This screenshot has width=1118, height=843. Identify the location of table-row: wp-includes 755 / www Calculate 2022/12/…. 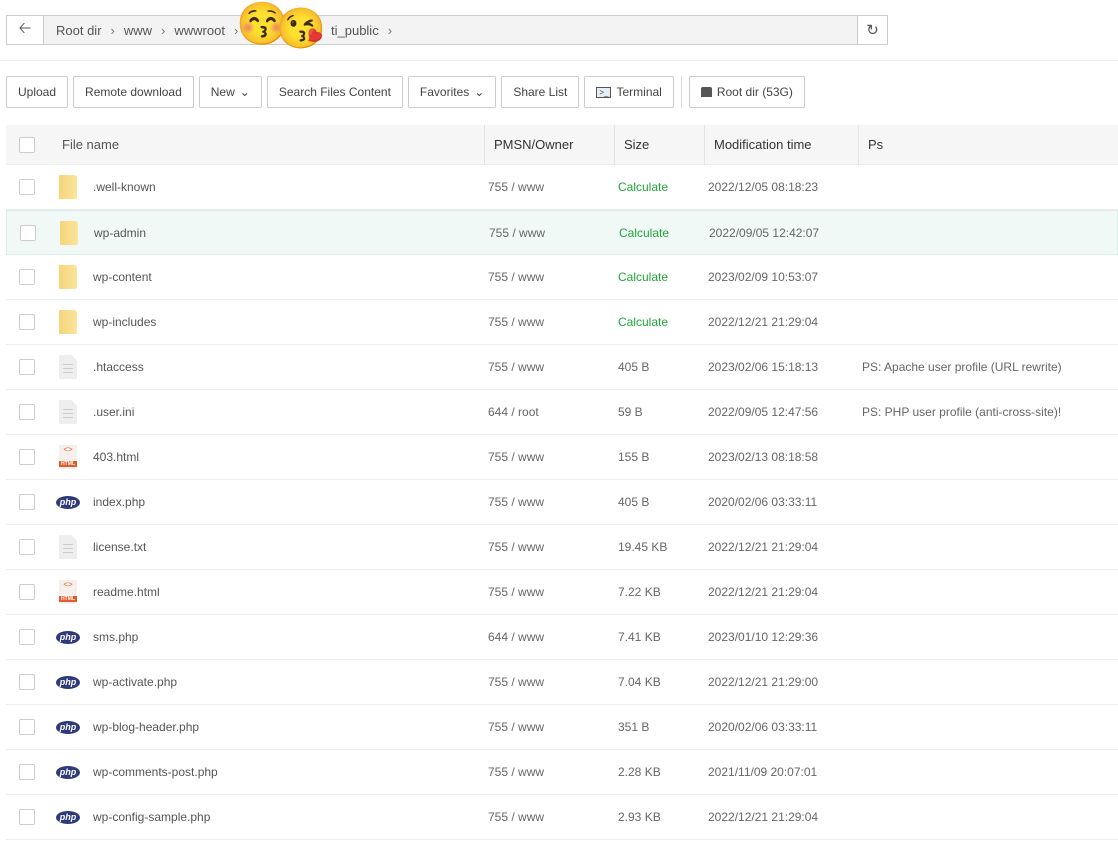
(562, 322).